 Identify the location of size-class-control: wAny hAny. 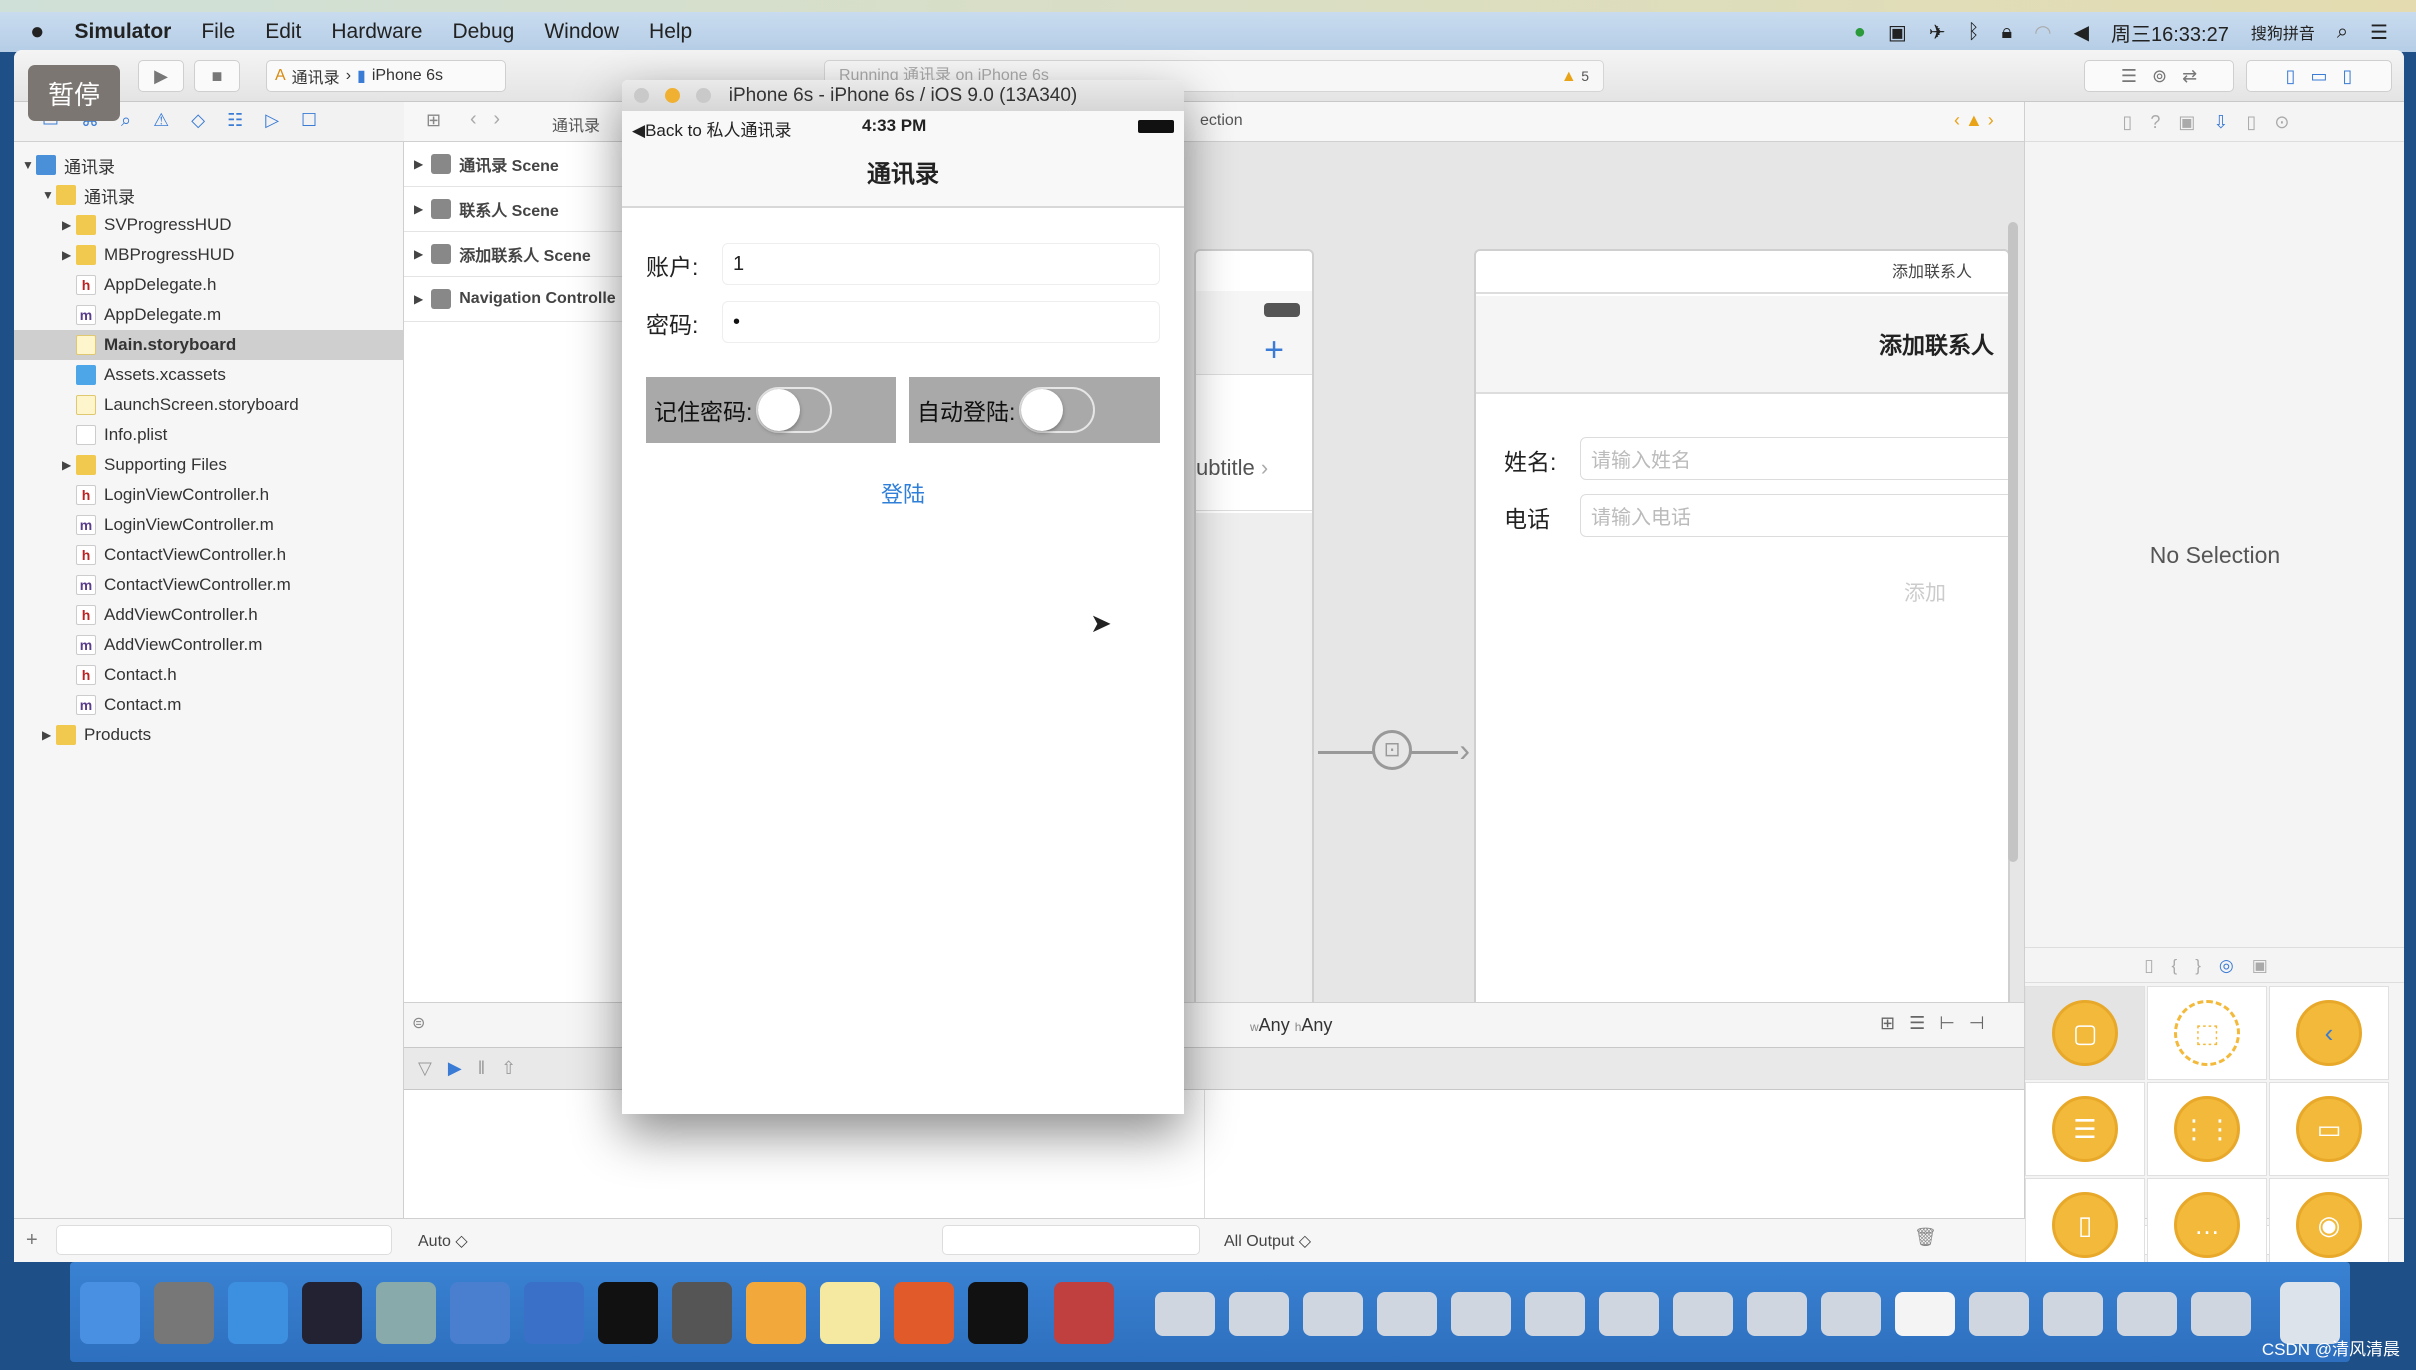
(1291, 1025).